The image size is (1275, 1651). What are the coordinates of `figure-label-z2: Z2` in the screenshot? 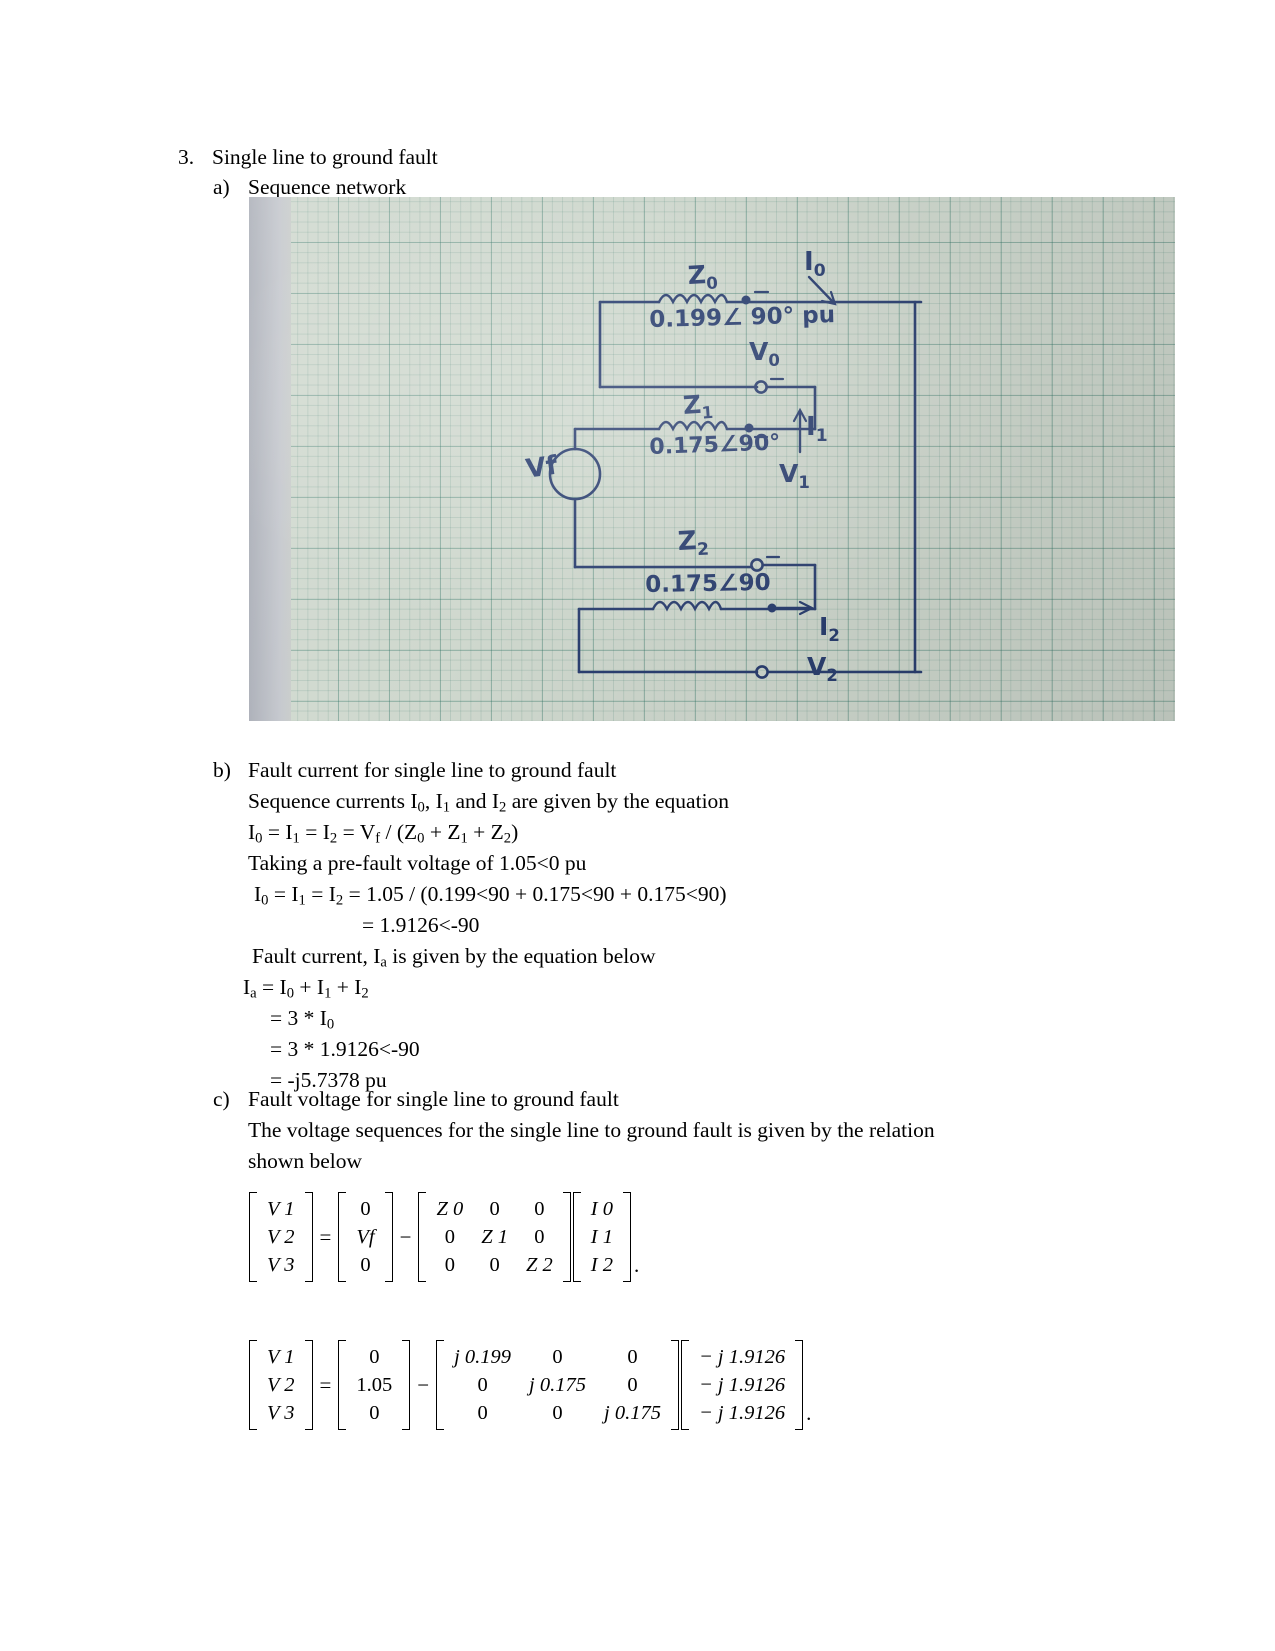 It's located at (693, 543).